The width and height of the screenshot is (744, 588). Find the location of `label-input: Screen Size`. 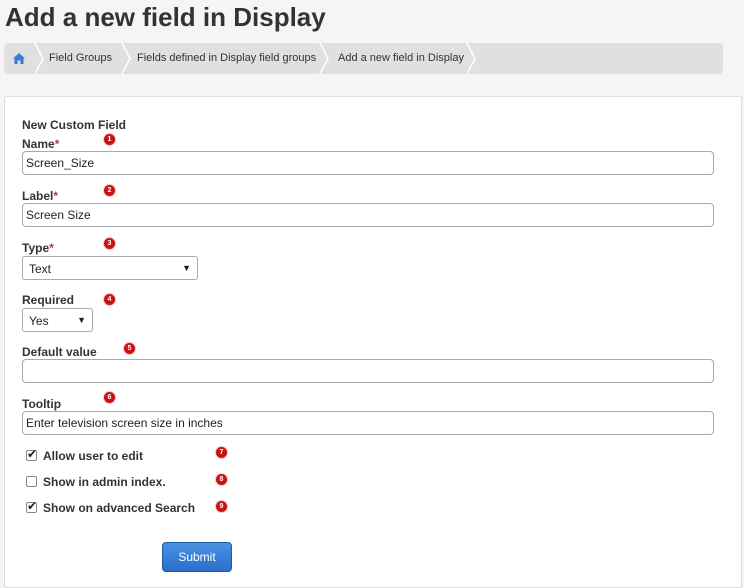

label-input: Screen Size is located at coordinates (368, 215).